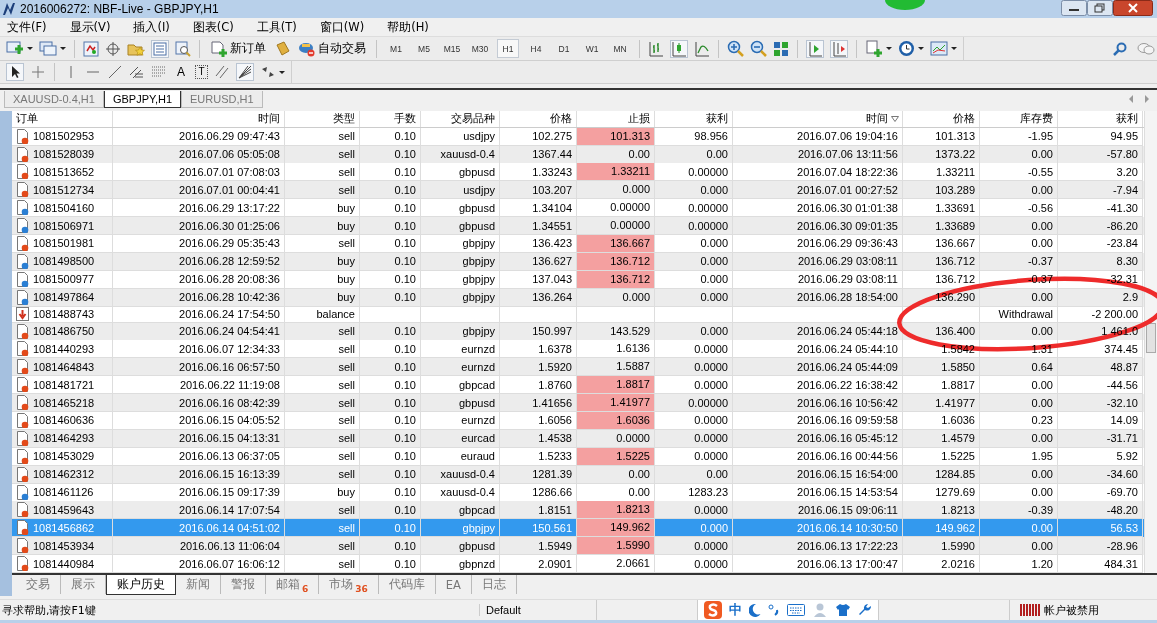 The height and width of the screenshot is (623, 1157). Describe the element at coordinates (460, 119) in the screenshot. I see `column-header: 交易品种` at that location.